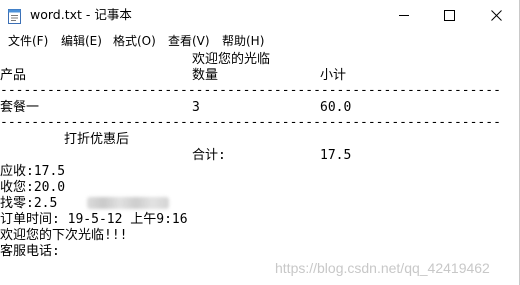 This screenshot has height=285, width=520. Describe the element at coordinates (128, 203) in the screenshot. I see `blurred-phone-number` at that location.